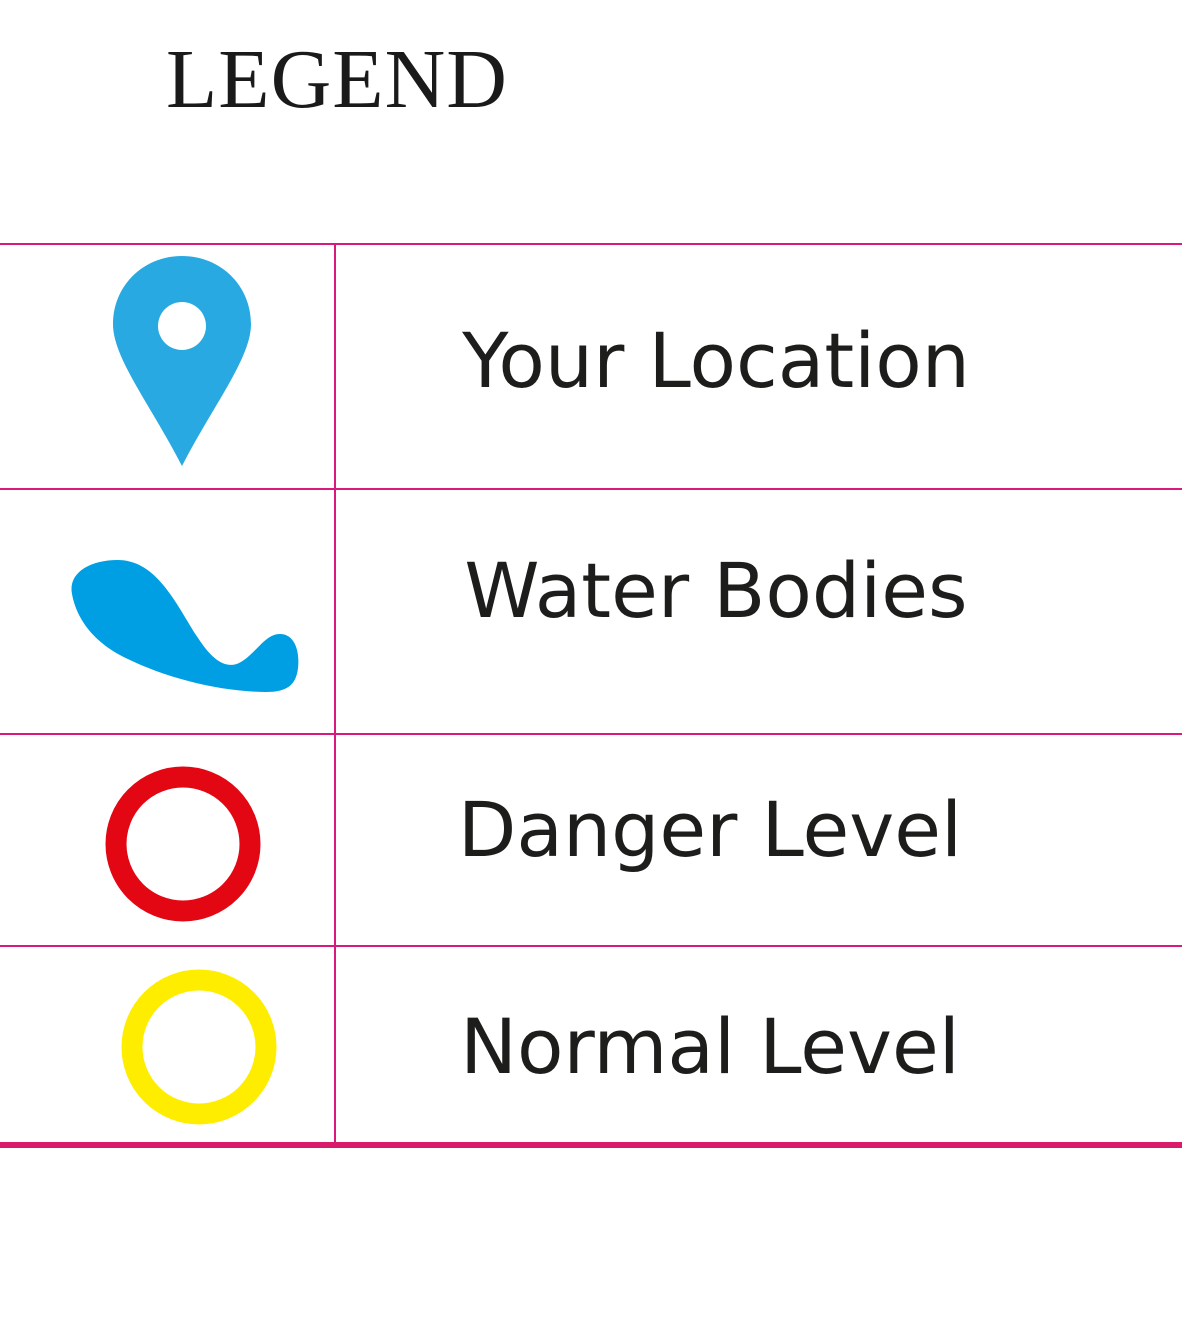  Describe the element at coordinates (185, 626) in the screenshot. I see `water-body-icon` at that location.